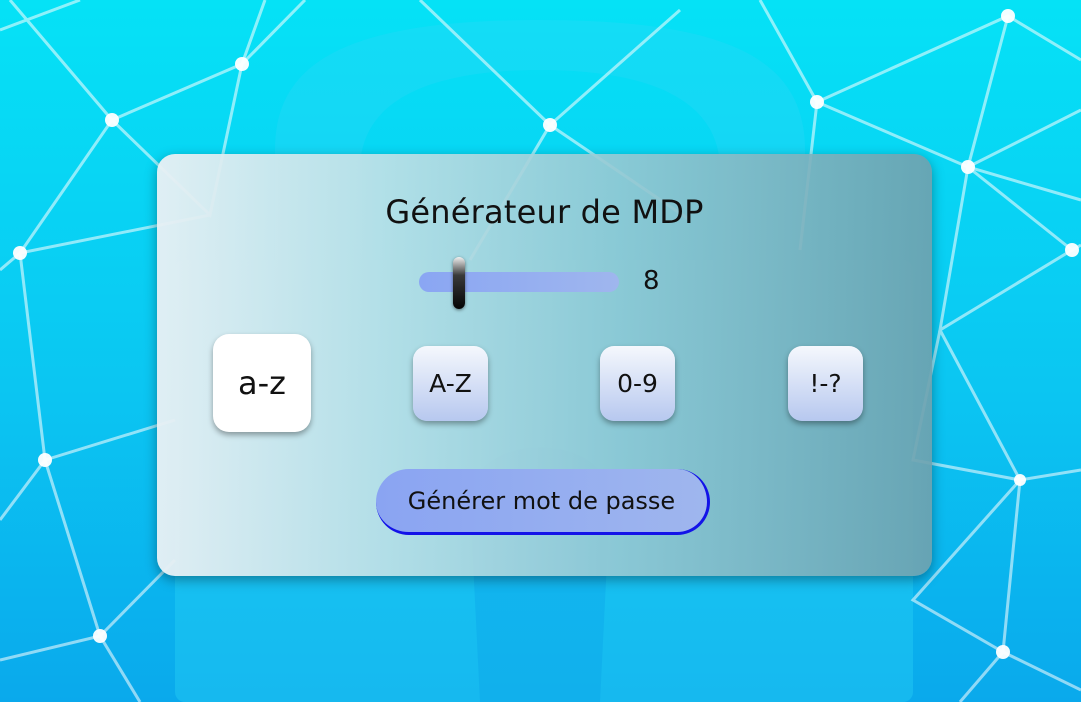  What do you see at coordinates (825, 383) in the screenshot?
I see `symbols-toggle-button: !-?` at bounding box center [825, 383].